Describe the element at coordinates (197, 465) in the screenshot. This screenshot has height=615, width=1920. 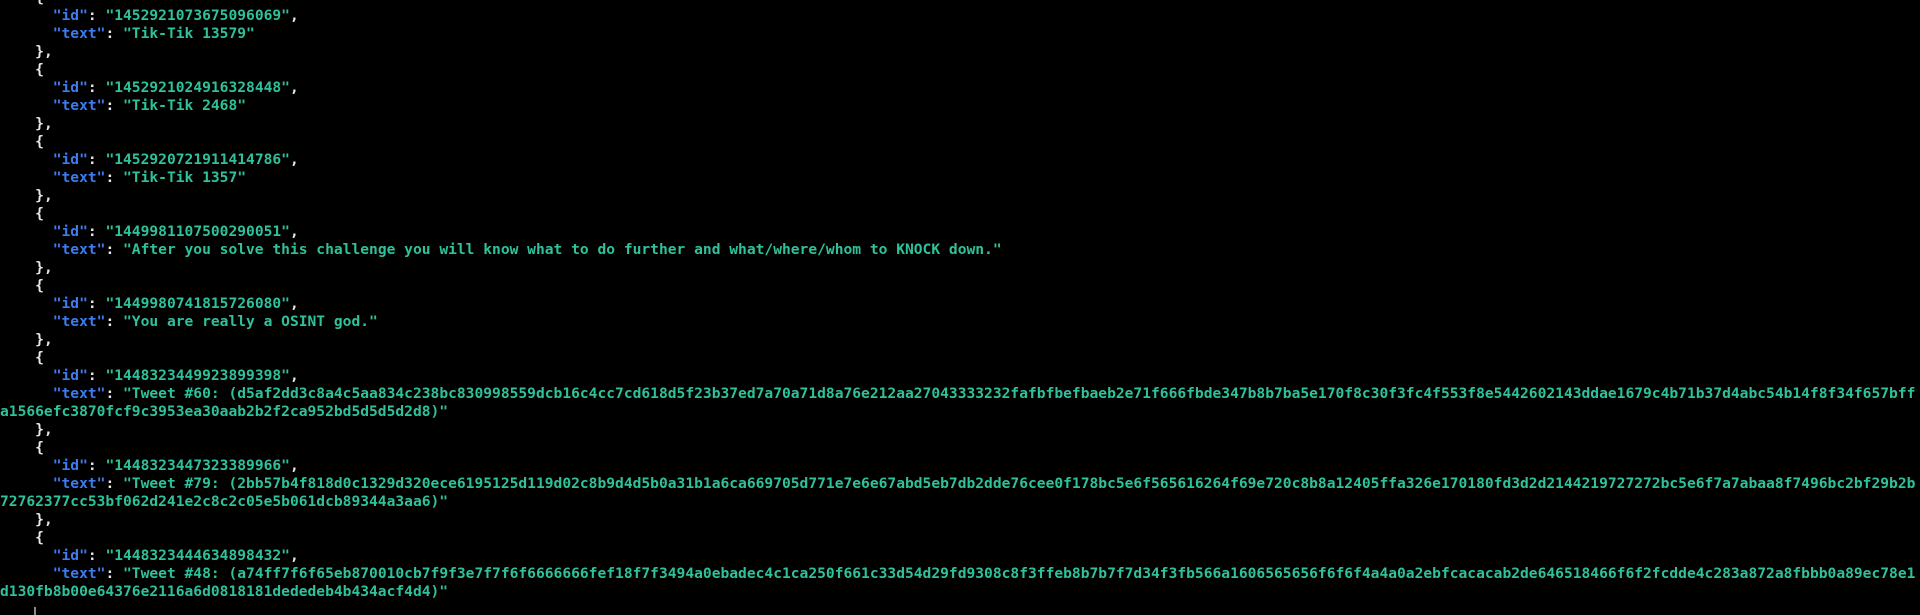
I see `id-value: "1448323447323389966"` at that location.